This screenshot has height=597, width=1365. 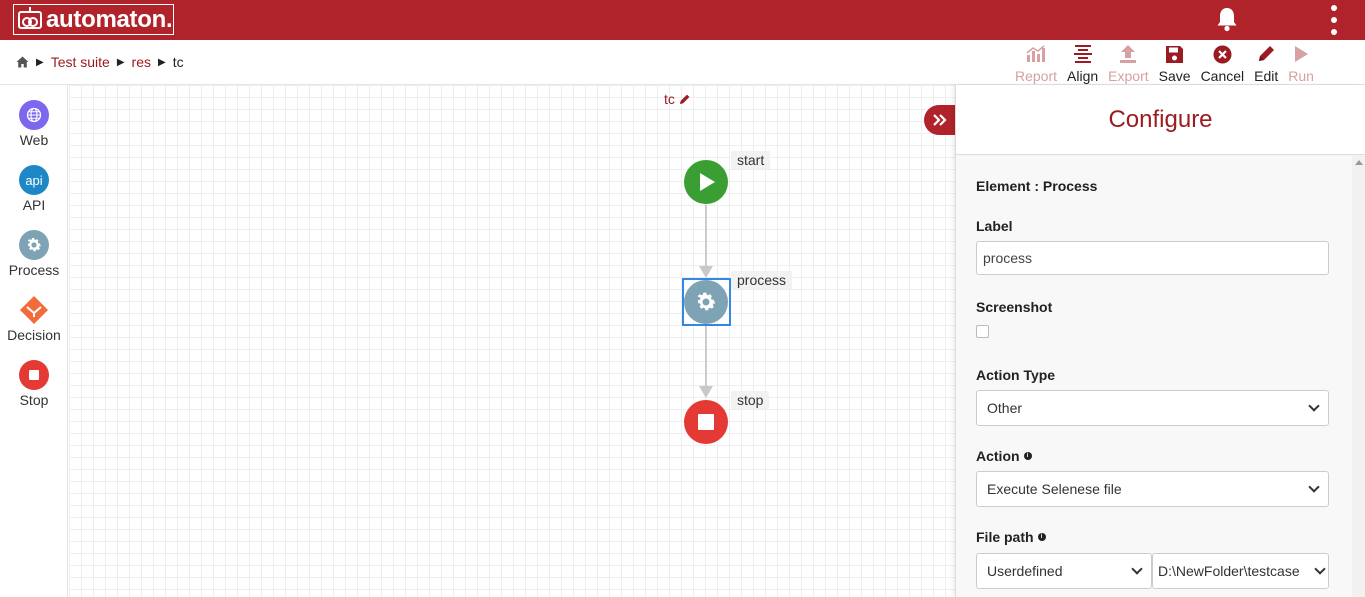 I want to click on kebab-menu-icon, so click(x=1335, y=20).